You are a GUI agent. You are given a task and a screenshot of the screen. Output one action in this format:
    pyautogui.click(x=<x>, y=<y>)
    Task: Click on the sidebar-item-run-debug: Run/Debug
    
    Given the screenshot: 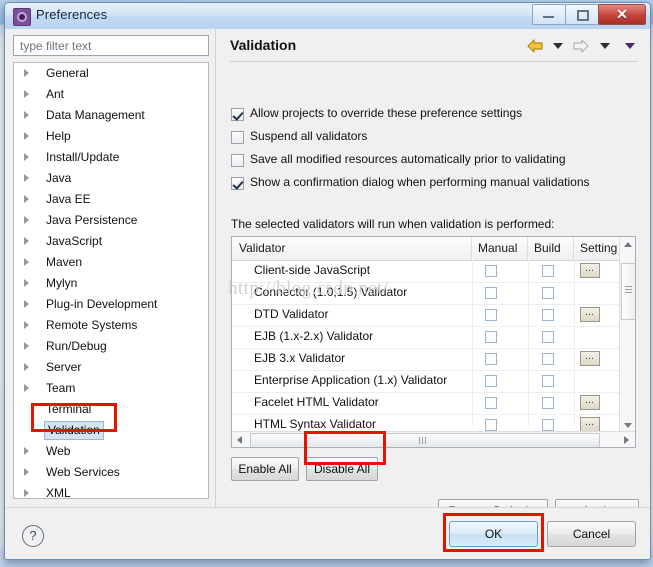 What is the action you would take?
    pyautogui.click(x=111, y=346)
    